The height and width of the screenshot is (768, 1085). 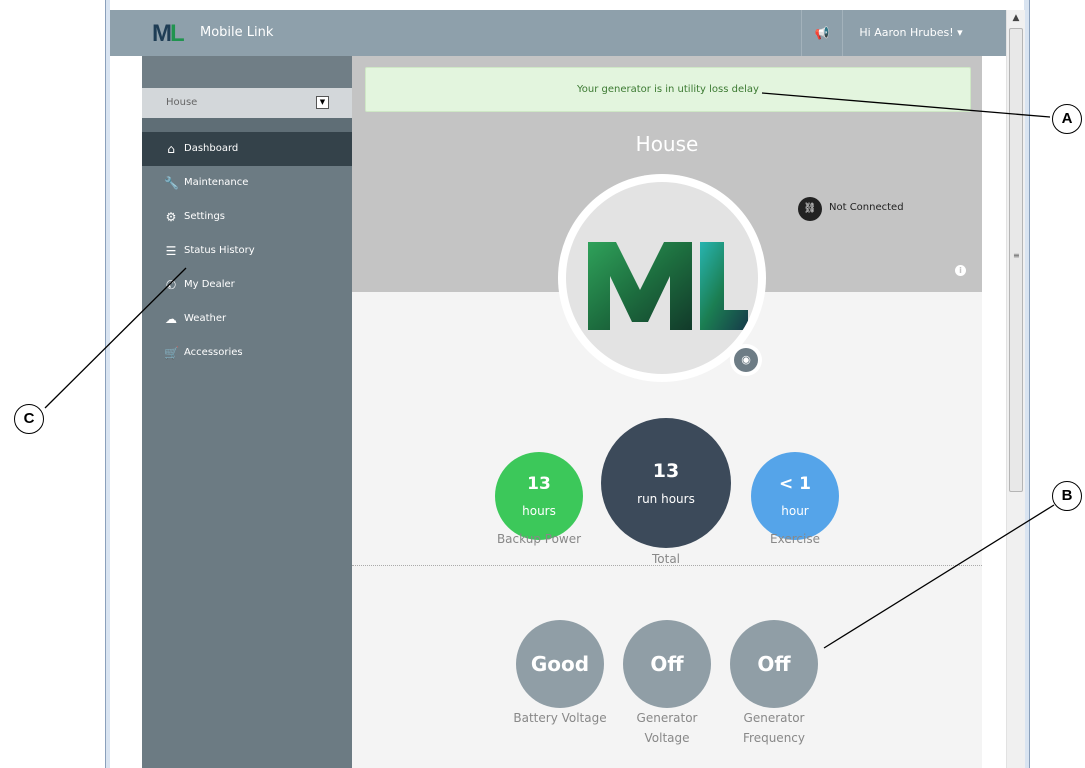 I want to click on change-photo-button: ◉, so click(x=746, y=360).